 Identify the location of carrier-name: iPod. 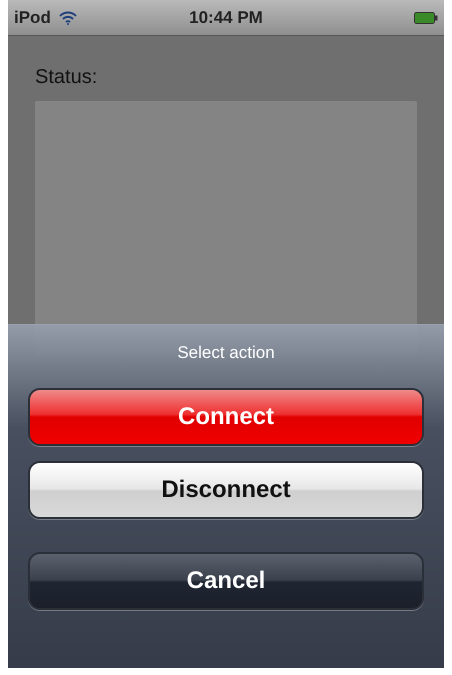
(32, 18).